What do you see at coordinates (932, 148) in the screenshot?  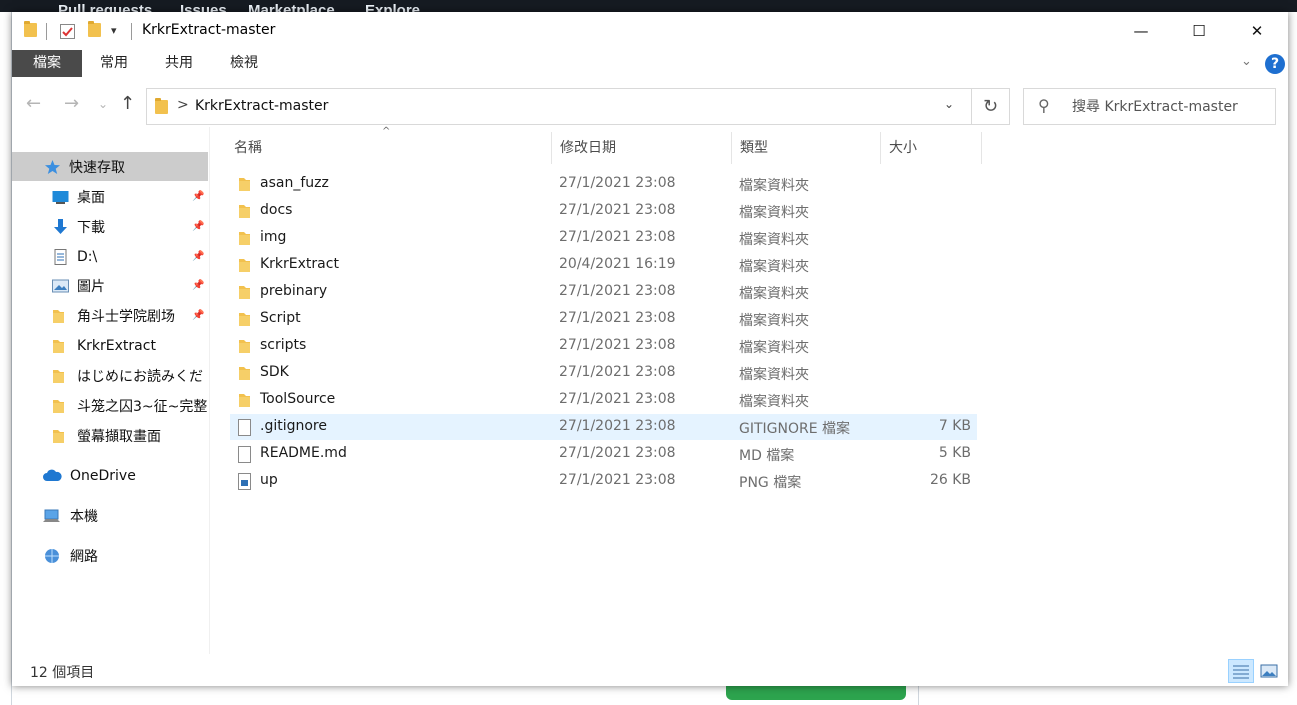 I see `column-header-size: 大小` at bounding box center [932, 148].